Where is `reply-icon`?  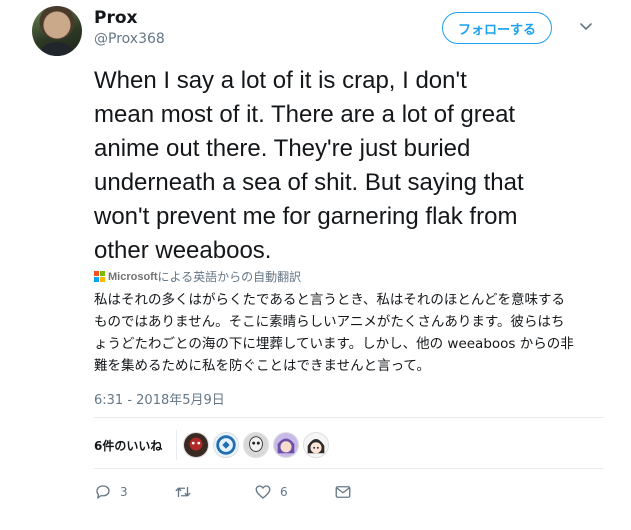
reply-icon is located at coordinates (103, 492).